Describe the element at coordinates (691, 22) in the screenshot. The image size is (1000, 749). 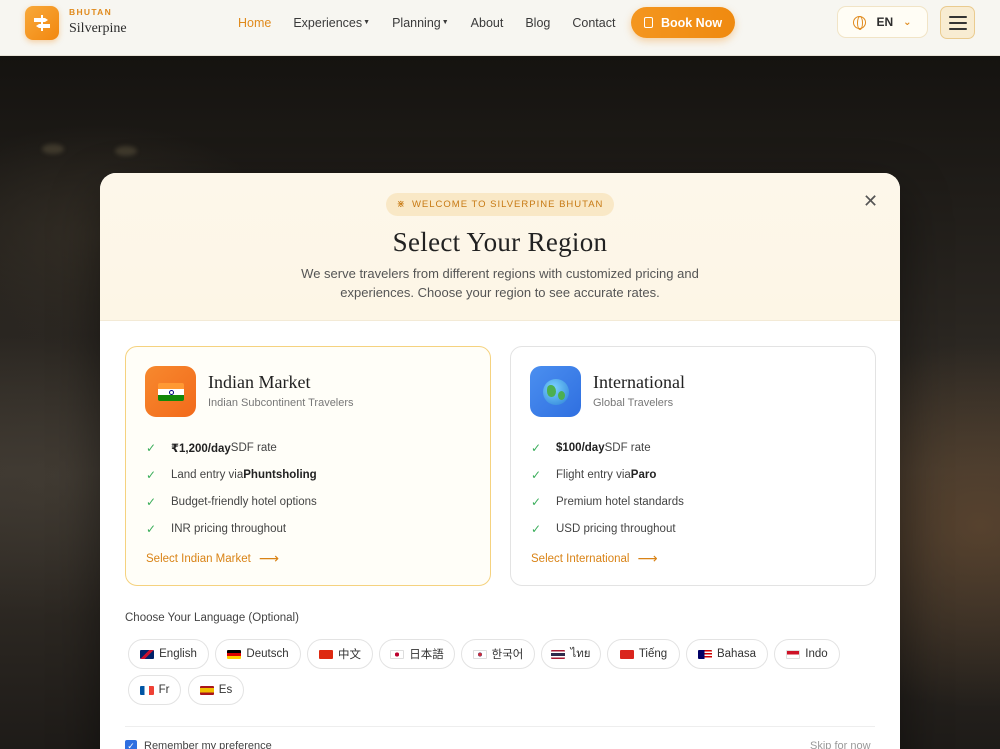
I see `book-now-label: Book Now` at that location.